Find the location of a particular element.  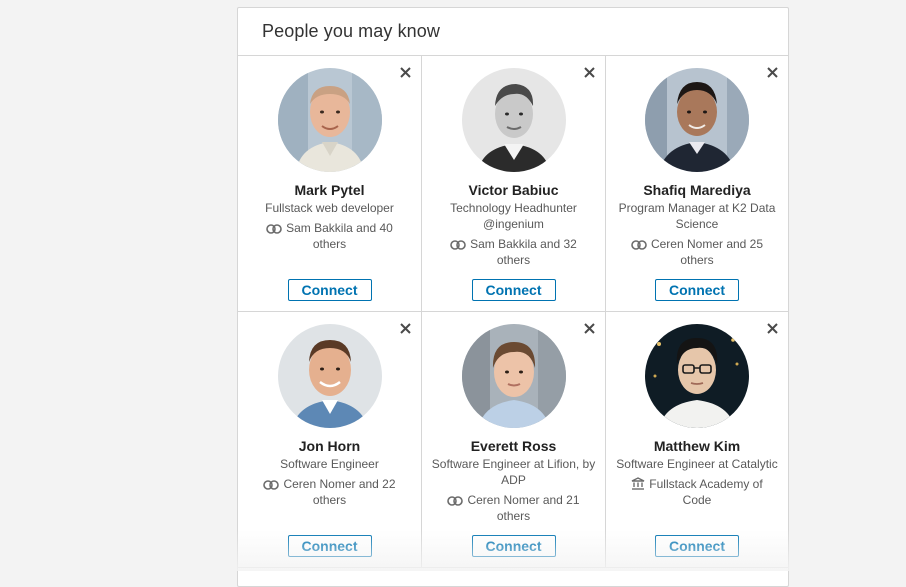

shared-school: Fullstack Academy of Code is located at coordinates (697, 492).